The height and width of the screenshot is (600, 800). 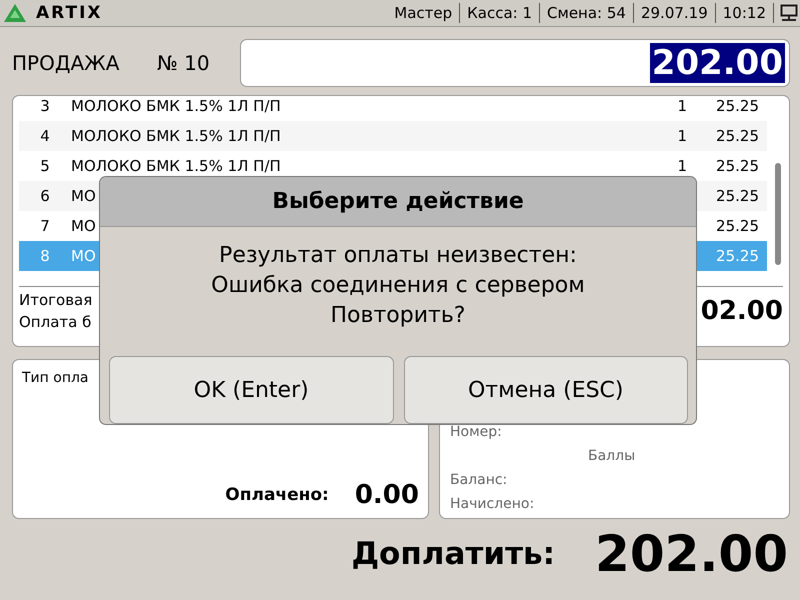 What do you see at coordinates (184, 63) in the screenshot?
I see `receipt-number: № 10` at bounding box center [184, 63].